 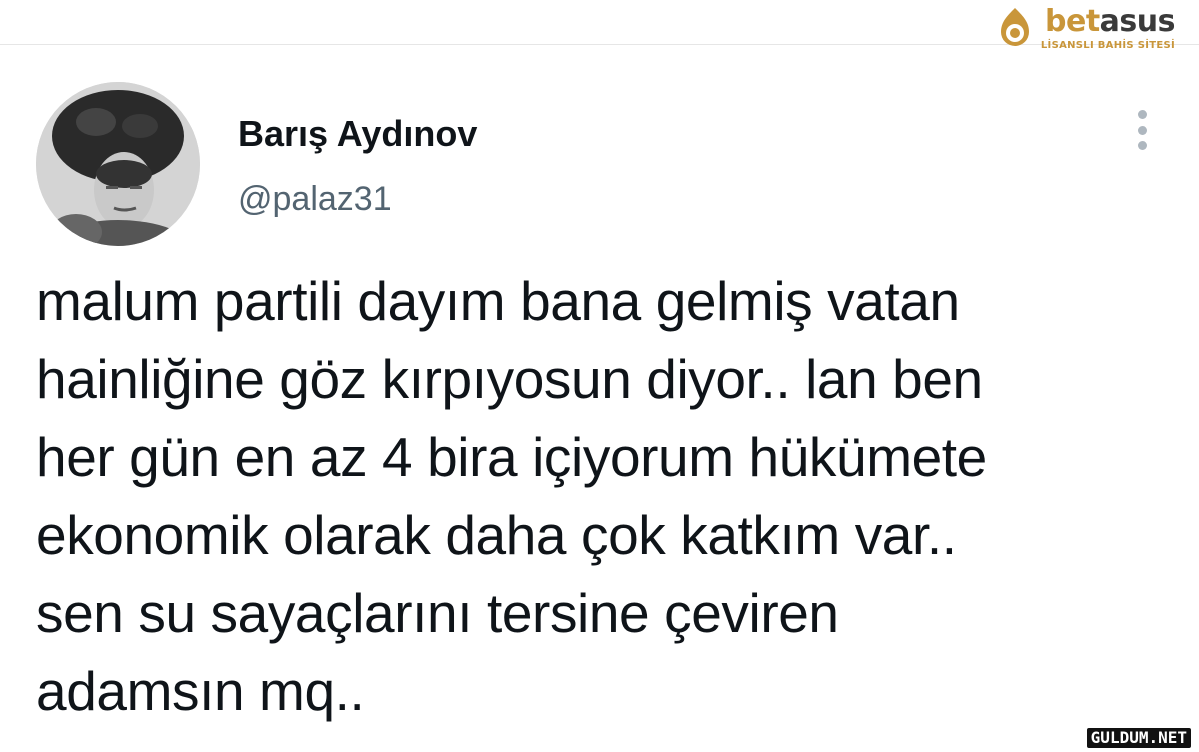 I want to click on display-name: Barış Aydınov, so click(x=357, y=134).